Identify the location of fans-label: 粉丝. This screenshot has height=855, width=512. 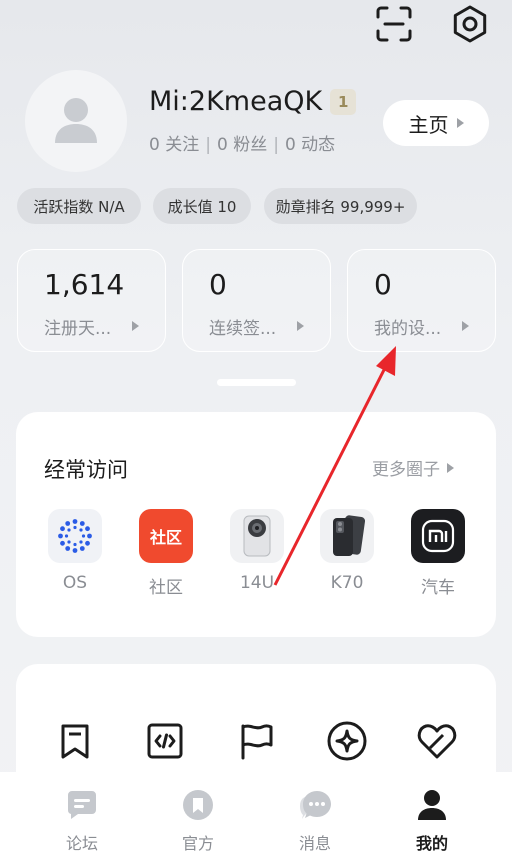
(250, 145).